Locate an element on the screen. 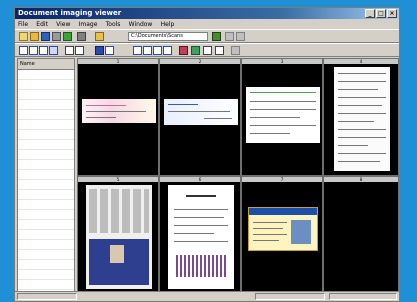  thumbnail-cell: 8 is located at coordinates (361, 234).